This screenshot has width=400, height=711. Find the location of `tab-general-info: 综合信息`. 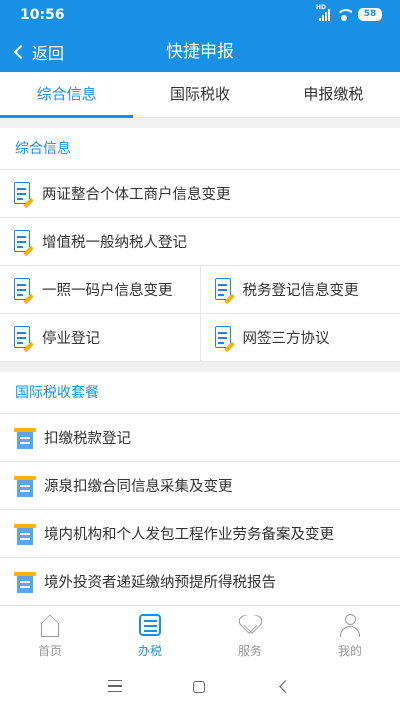

tab-general-info: 综合信息 is located at coordinates (67, 95).